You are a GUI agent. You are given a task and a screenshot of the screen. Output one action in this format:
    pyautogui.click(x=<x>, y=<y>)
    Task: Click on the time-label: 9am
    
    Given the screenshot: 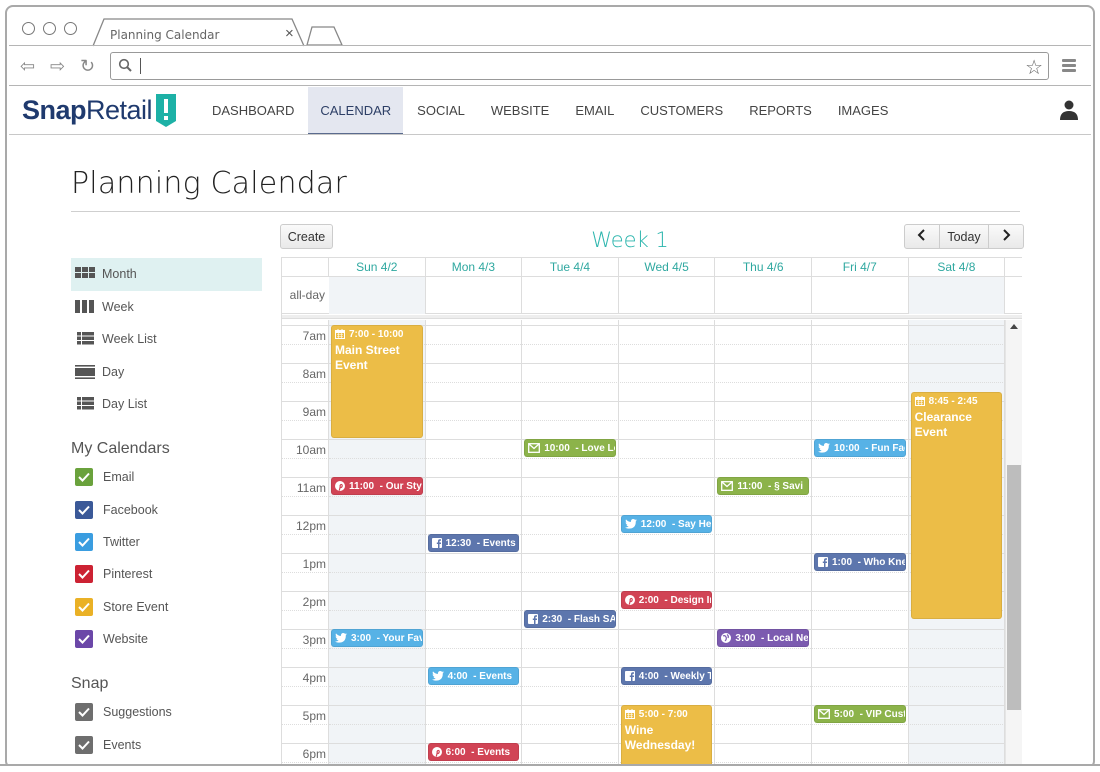 What is the action you would take?
    pyautogui.click(x=314, y=412)
    